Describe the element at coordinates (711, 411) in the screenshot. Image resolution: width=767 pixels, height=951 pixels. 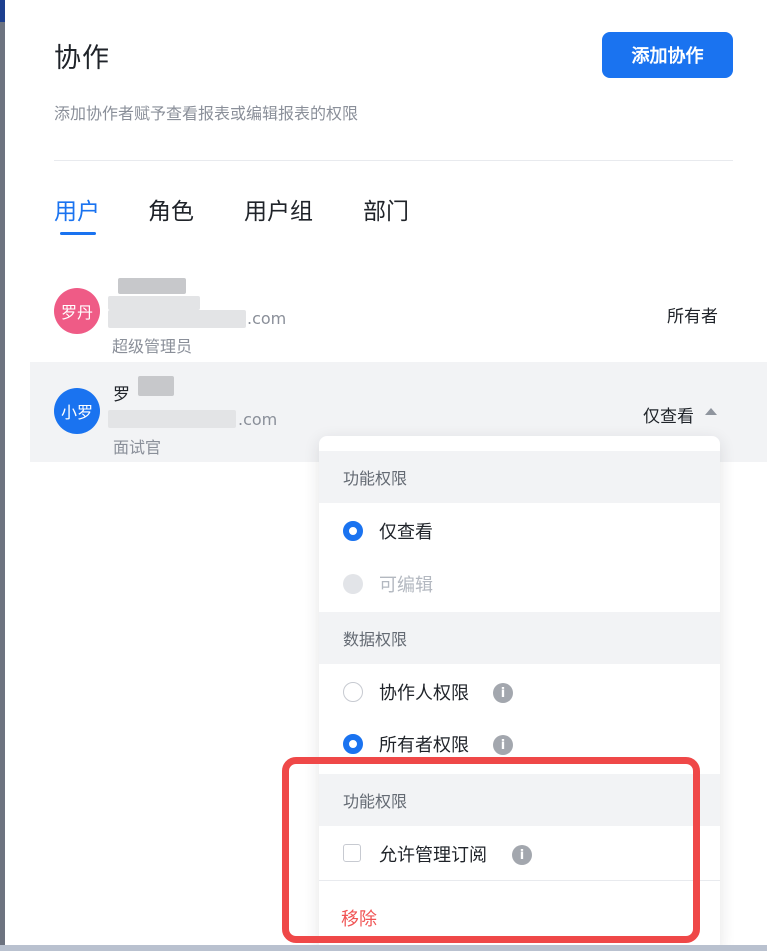
I see `chevron-up-icon` at that location.